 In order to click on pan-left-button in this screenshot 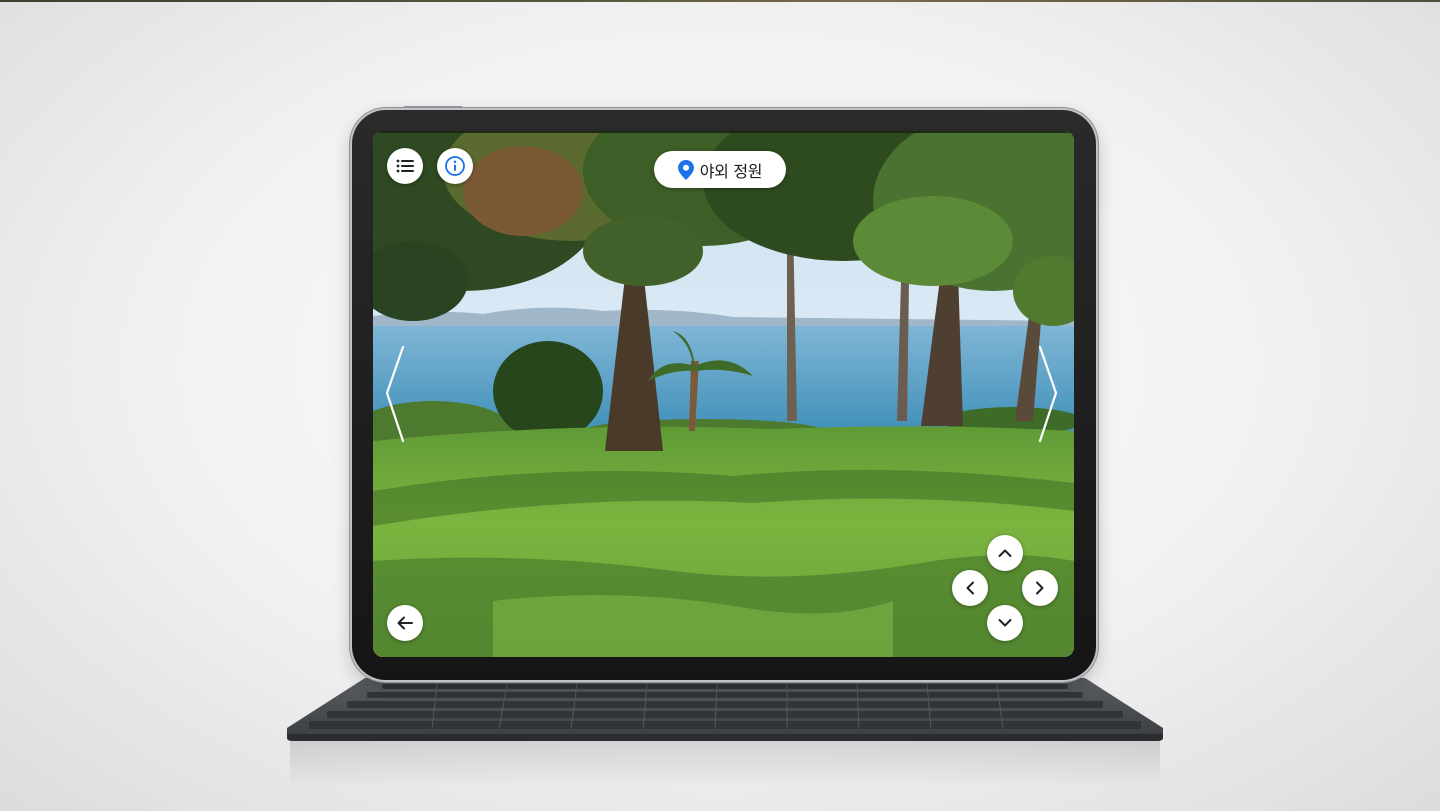, I will do `click(970, 588)`.